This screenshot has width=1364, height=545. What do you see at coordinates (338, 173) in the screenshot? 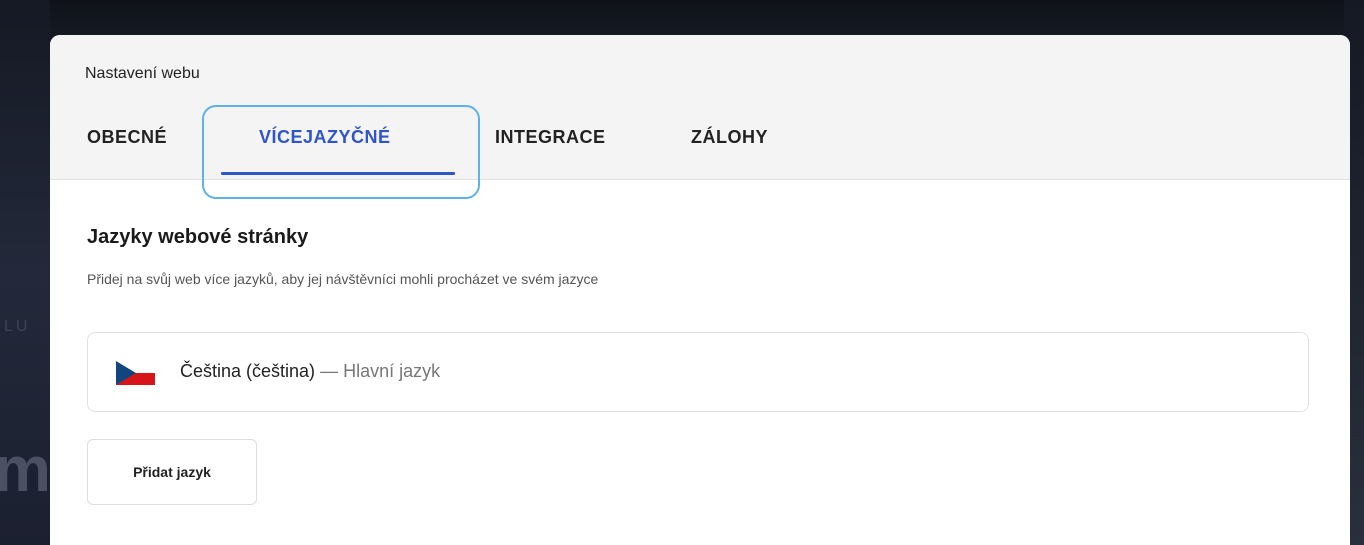
I see `active-tab-indicator` at bounding box center [338, 173].